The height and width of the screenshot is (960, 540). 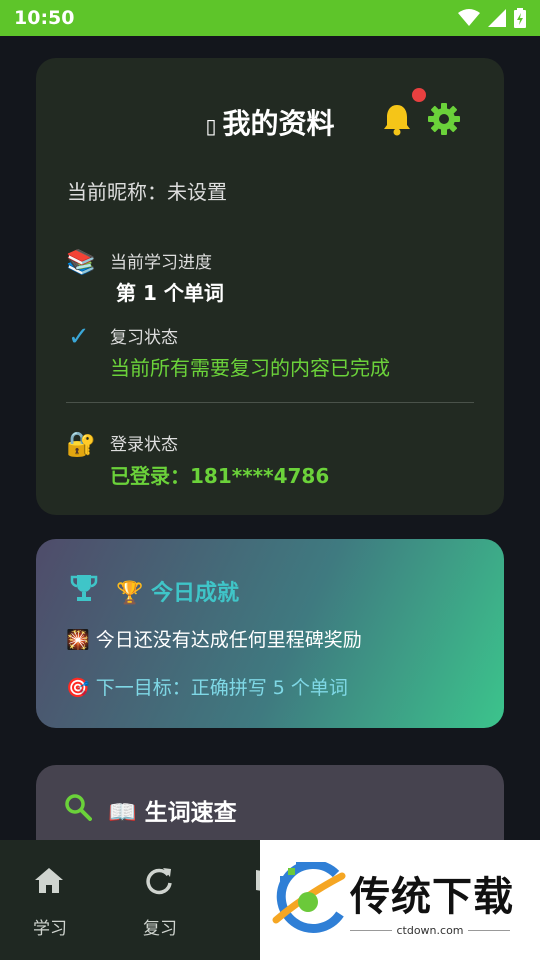 What do you see at coordinates (147, 192) in the screenshot?
I see `nickname-text: 当前昵称：未设置` at bounding box center [147, 192].